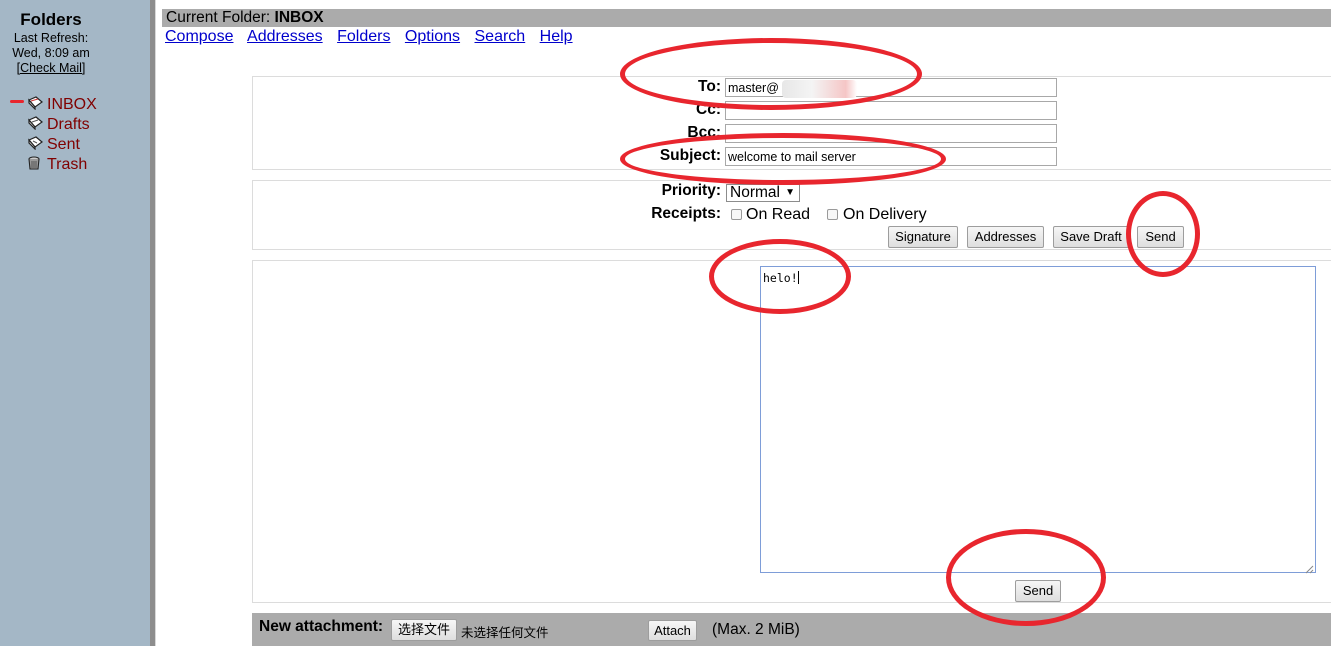 The height and width of the screenshot is (646, 1331). I want to click on no-file-selected-text: 未选择任何文件, so click(505, 633).